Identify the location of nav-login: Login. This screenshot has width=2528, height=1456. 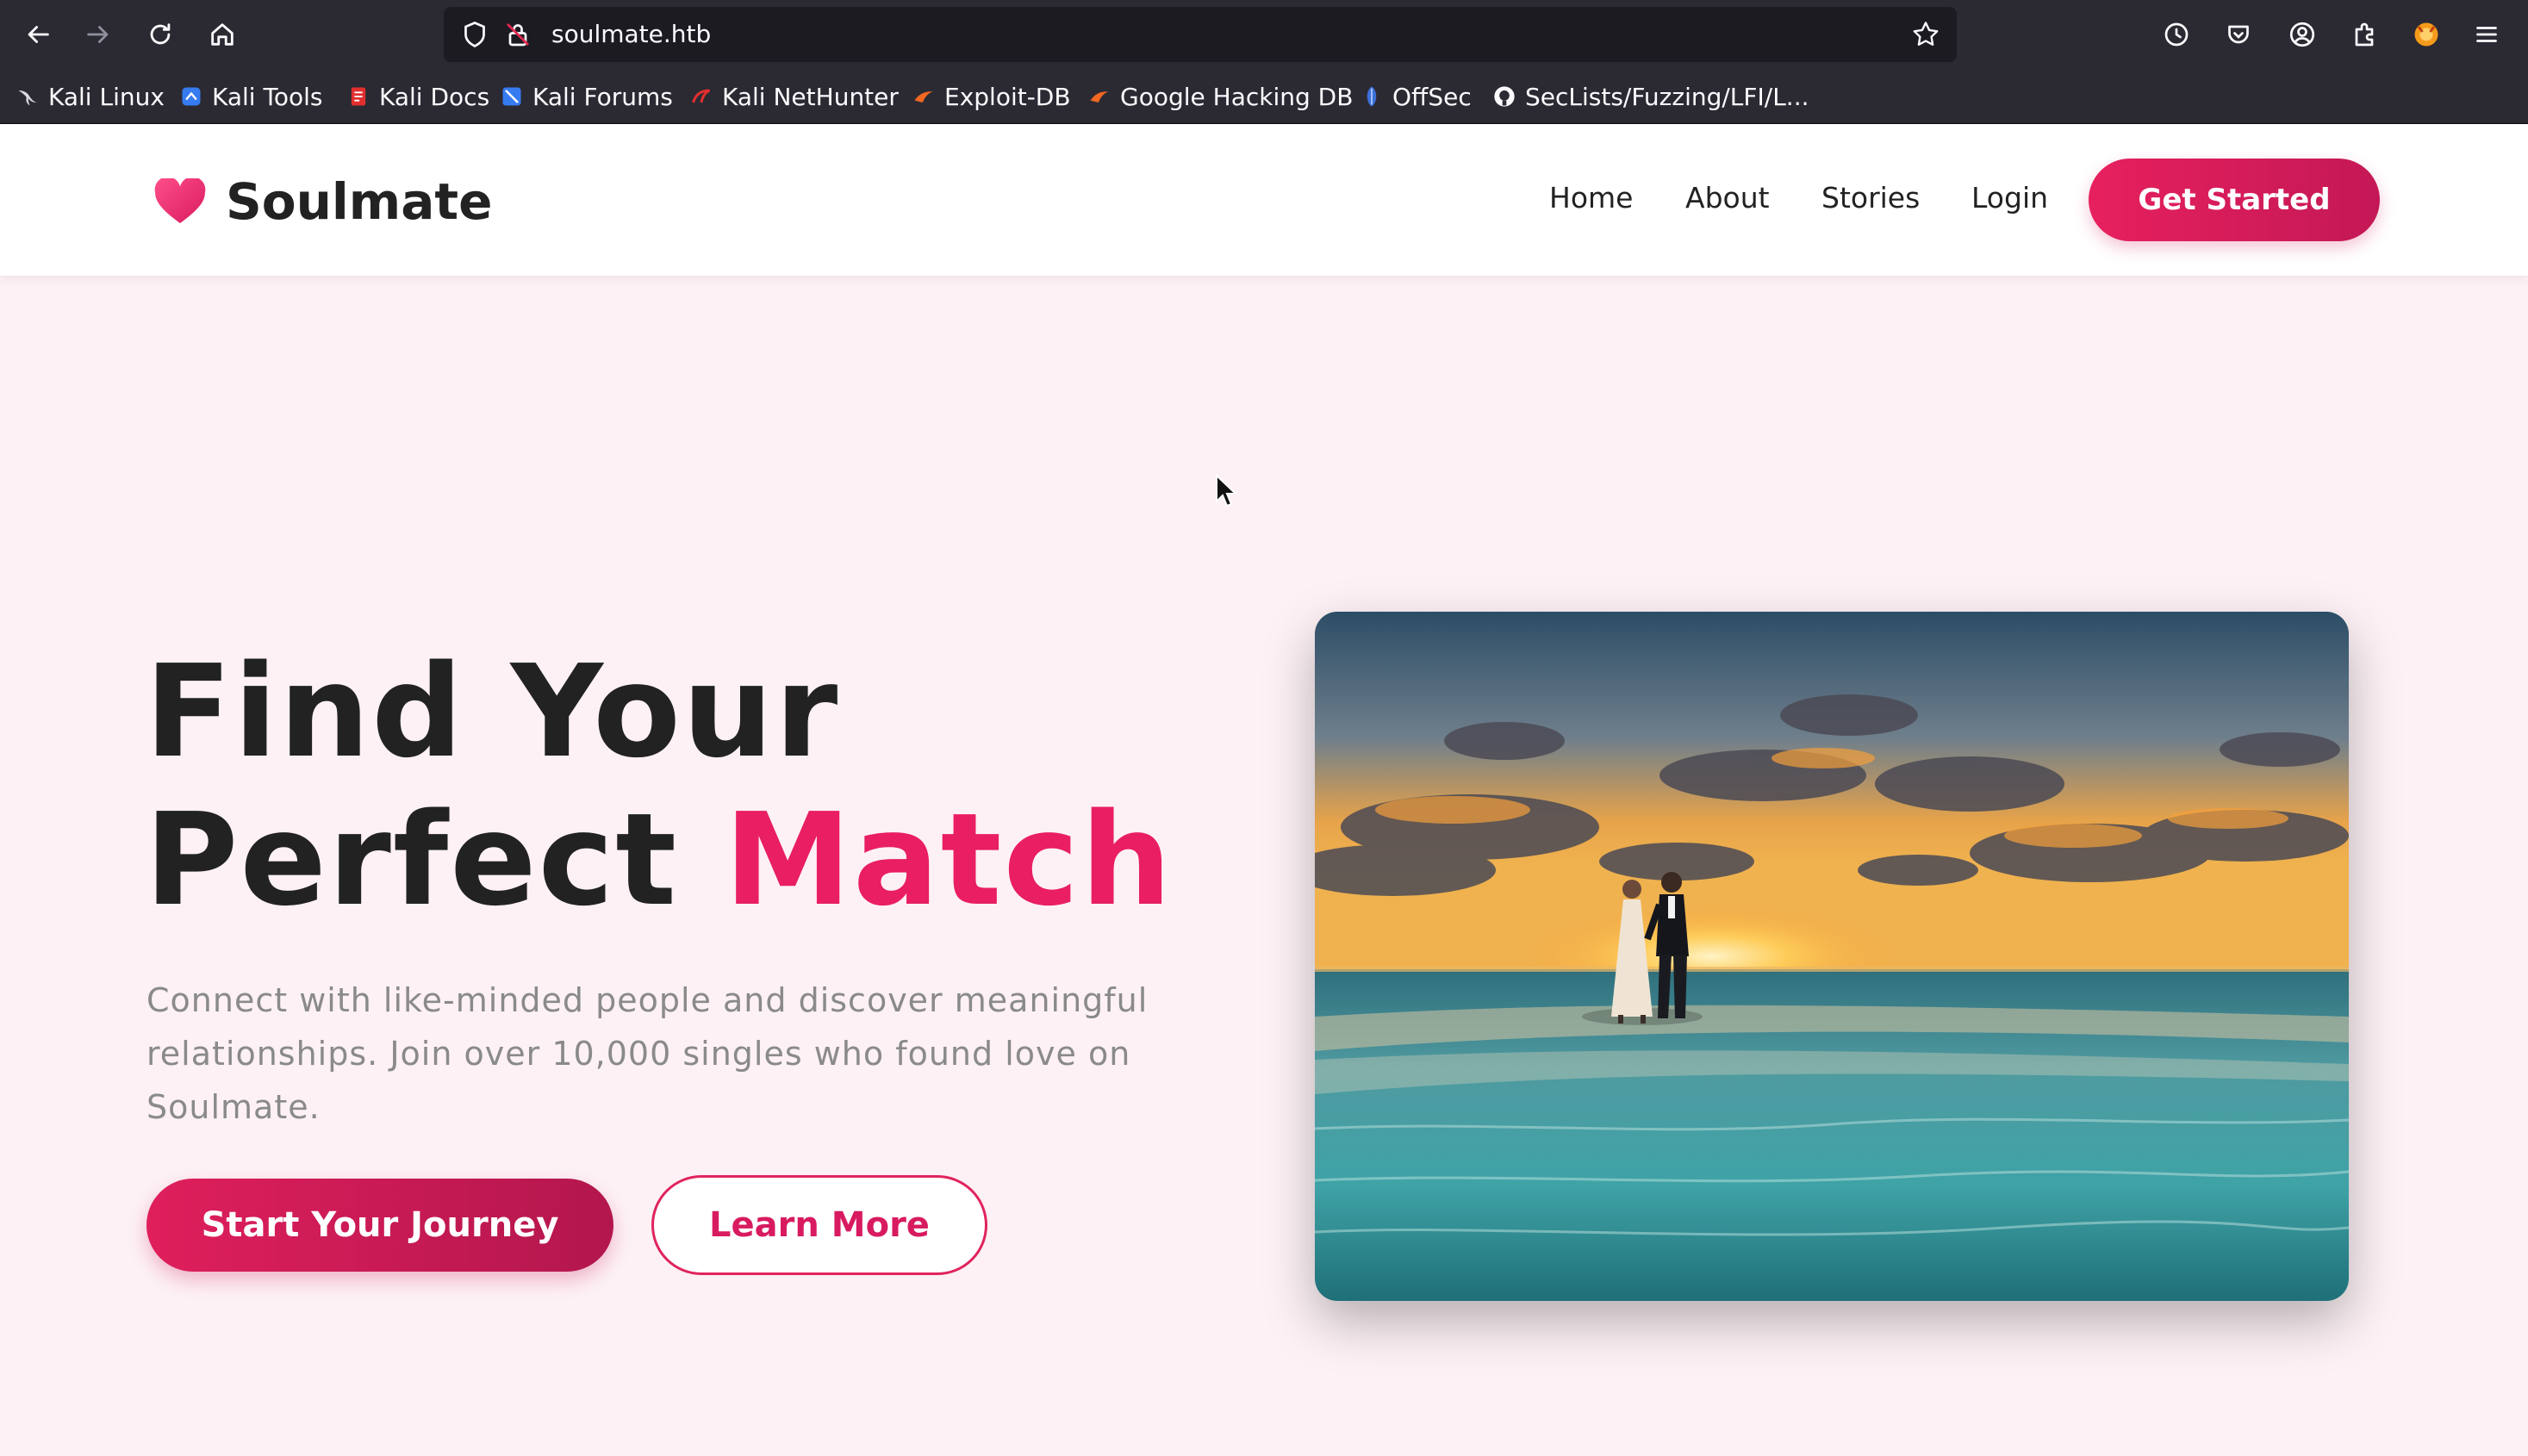
(2009, 199).